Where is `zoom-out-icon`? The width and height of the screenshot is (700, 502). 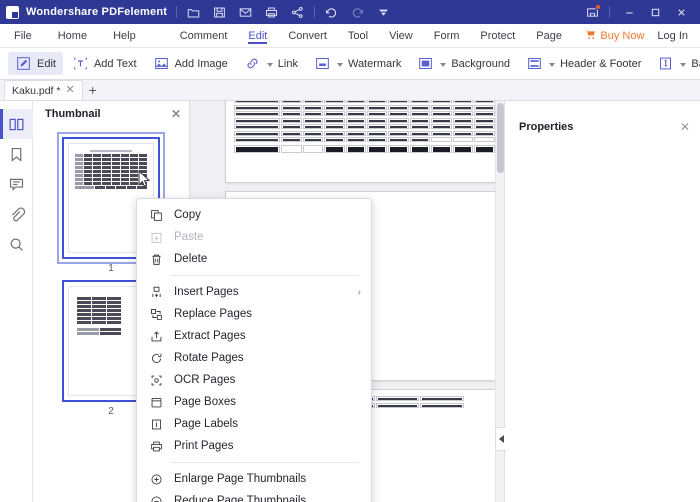
zoom-out-icon is located at coordinates (156, 498).